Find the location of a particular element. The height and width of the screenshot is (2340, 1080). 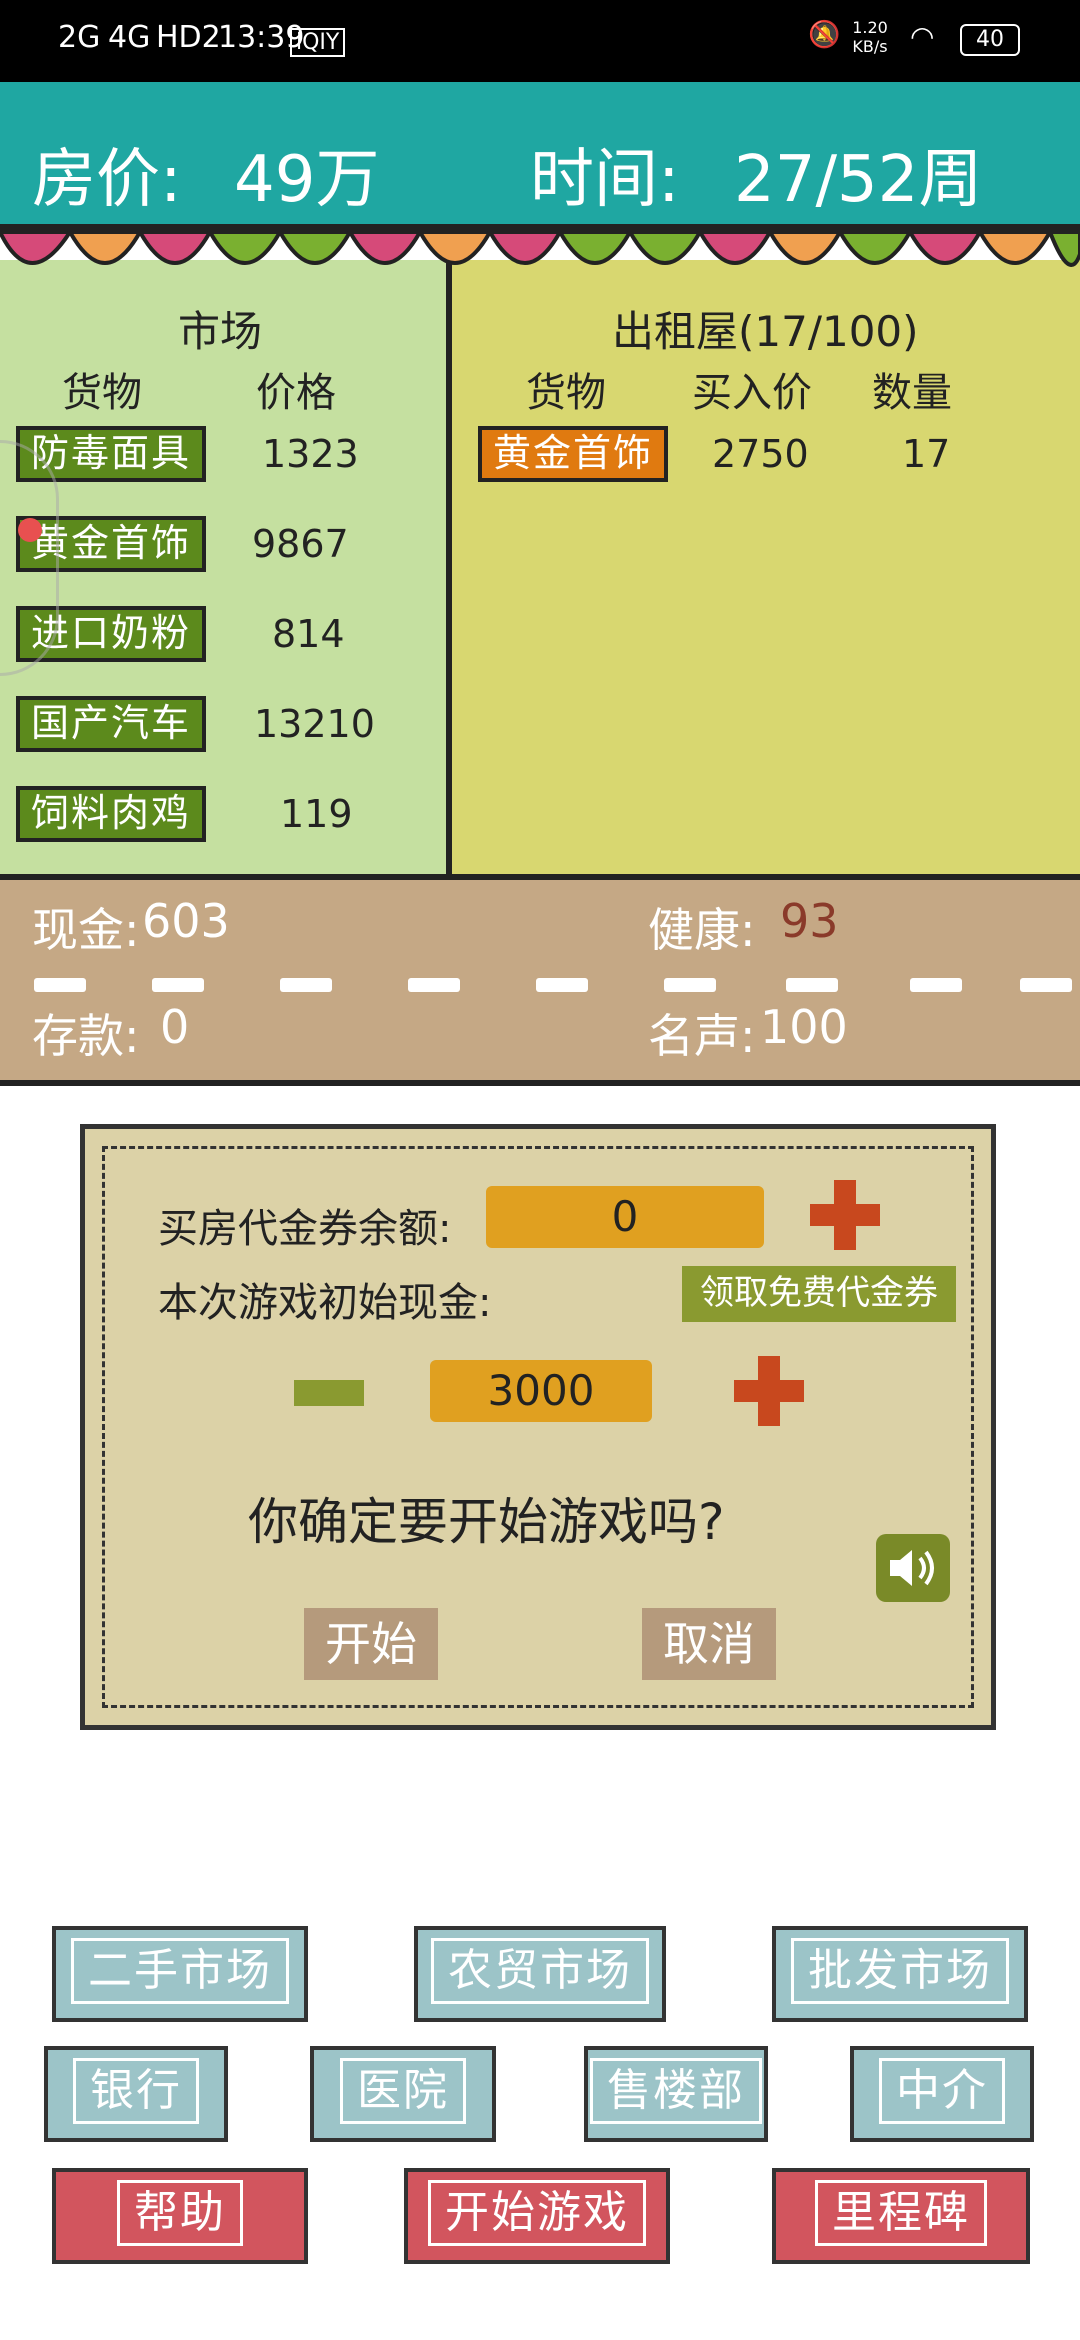

app-indicator-icon: iQIY is located at coordinates (318, 42).